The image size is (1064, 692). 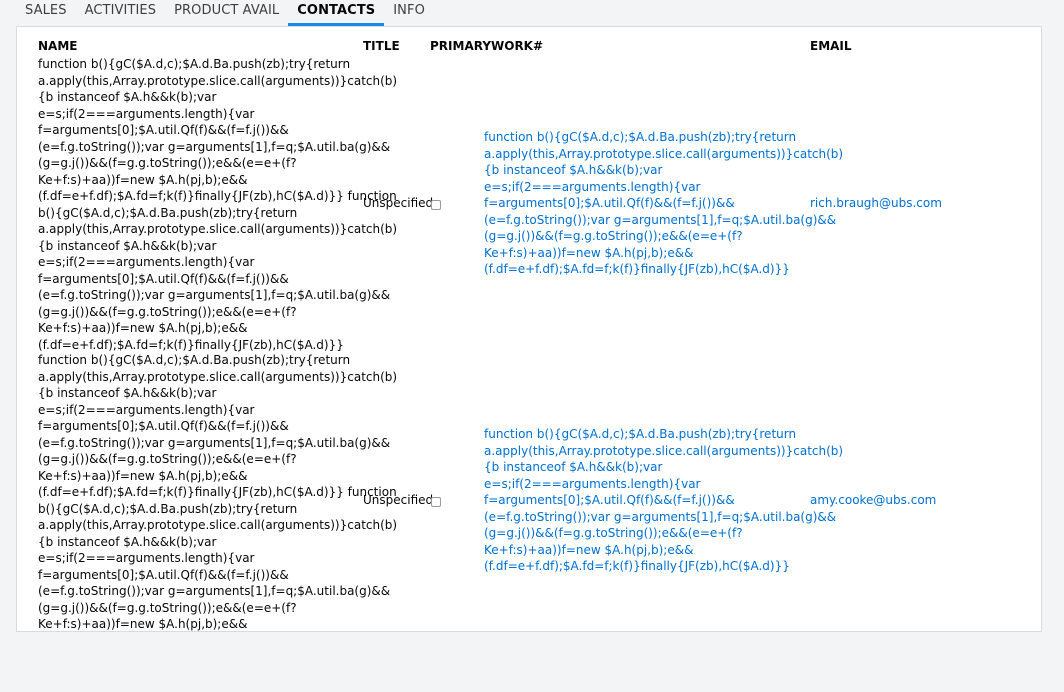 What do you see at coordinates (398, 203) in the screenshot?
I see `table-row-1-title: Unspecified` at bounding box center [398, 203].